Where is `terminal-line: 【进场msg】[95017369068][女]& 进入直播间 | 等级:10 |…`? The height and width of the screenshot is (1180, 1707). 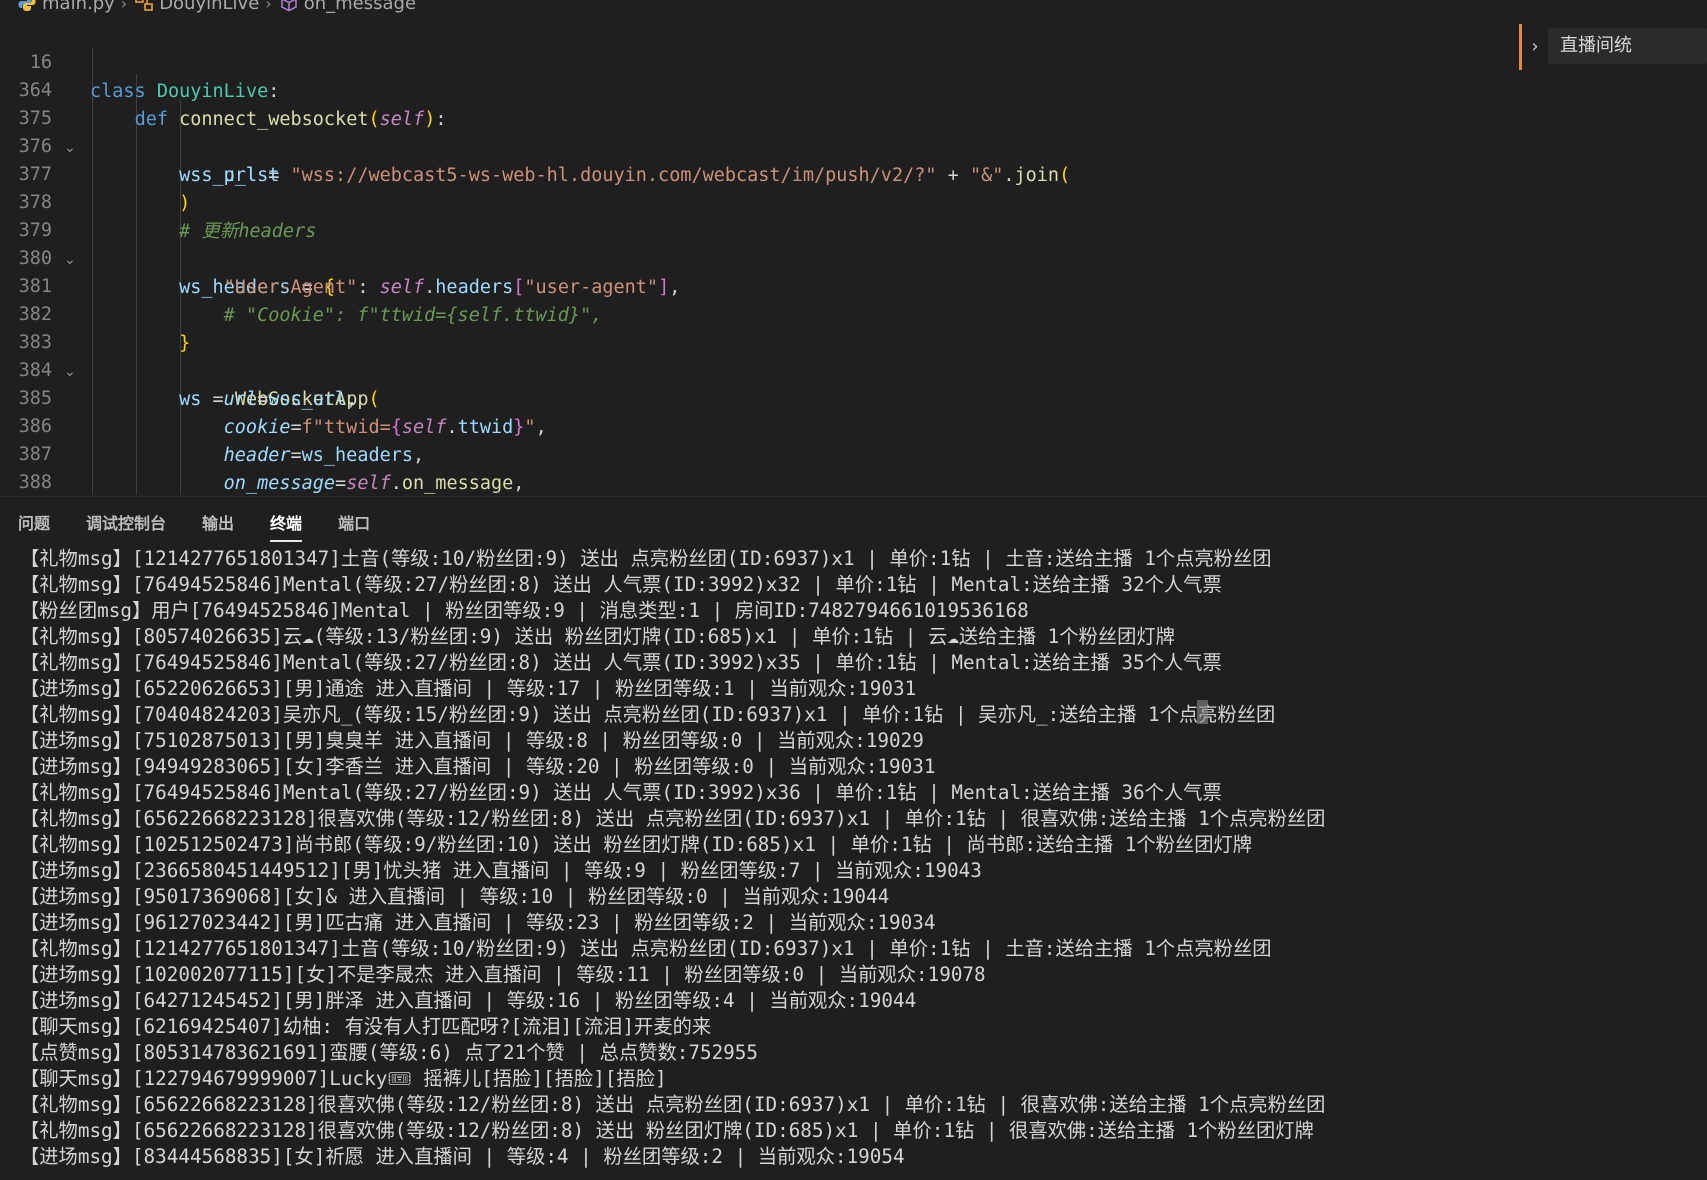 terminal-line: 【进场msg】[95017369068][女]& 进入直播间 | 等级:10 |… is located at coordinates (455, 896).